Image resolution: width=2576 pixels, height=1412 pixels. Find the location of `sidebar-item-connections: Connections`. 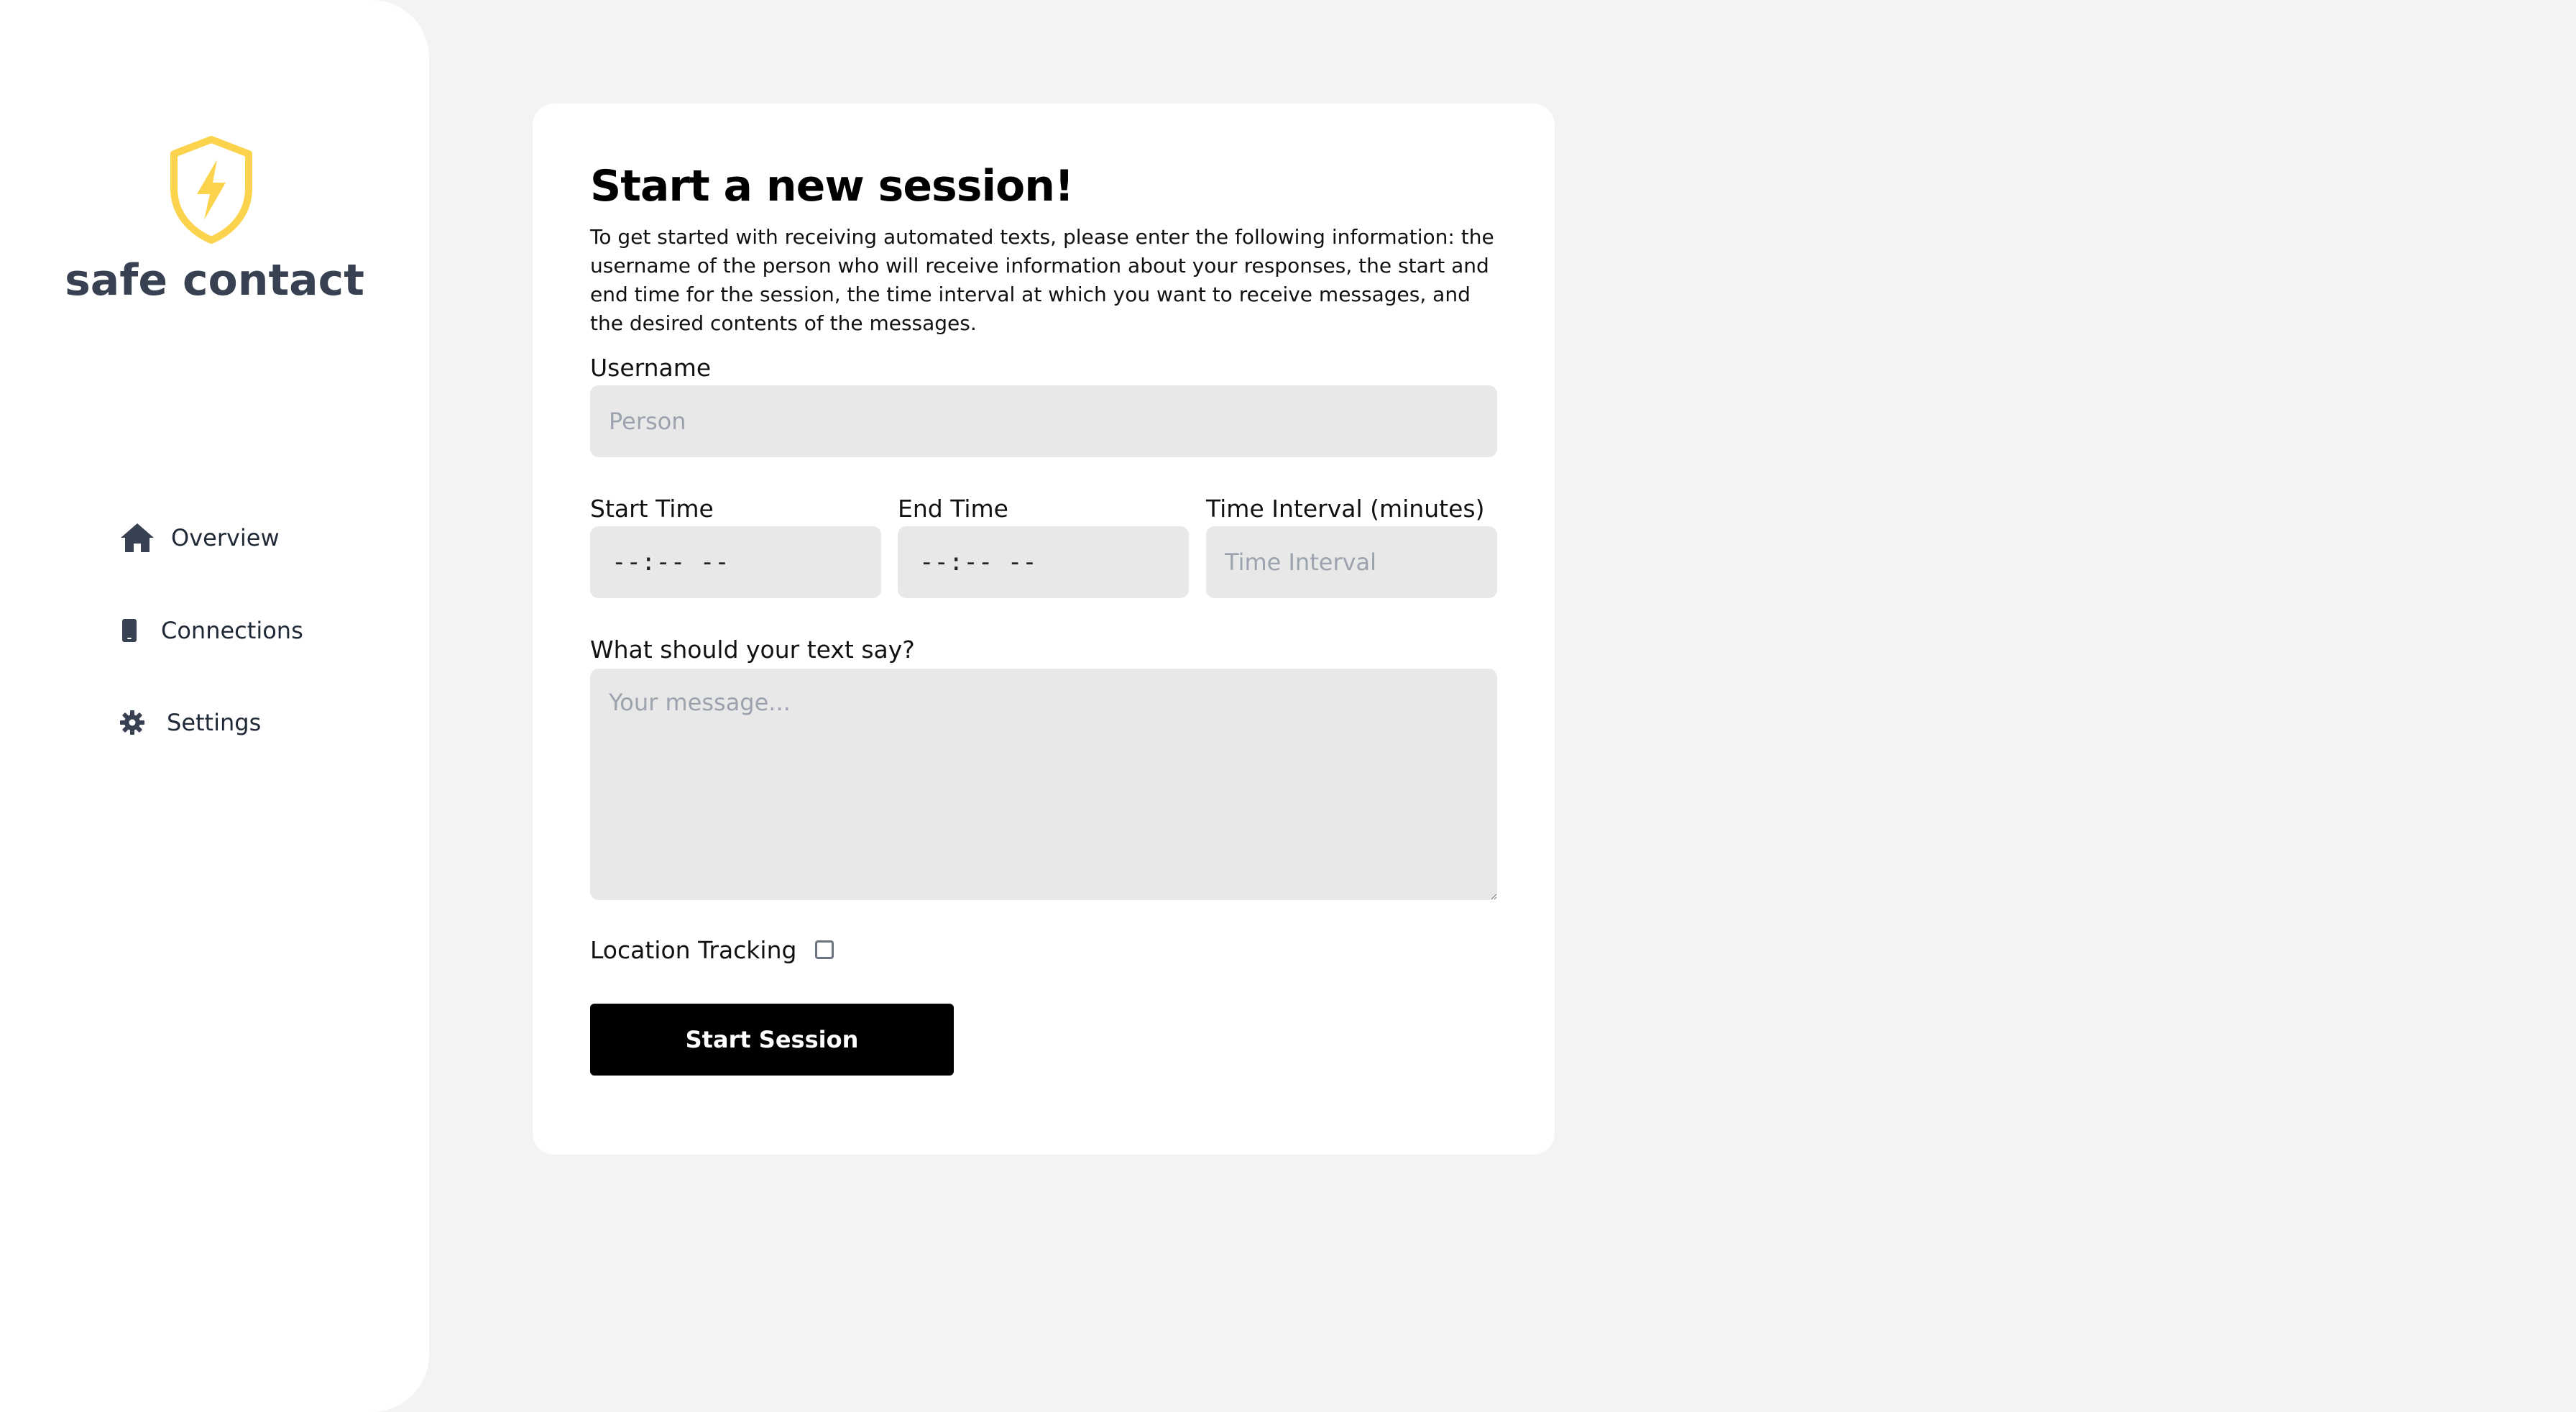

sidebar-item-connections: Connections is located at coordinates (212, 630).